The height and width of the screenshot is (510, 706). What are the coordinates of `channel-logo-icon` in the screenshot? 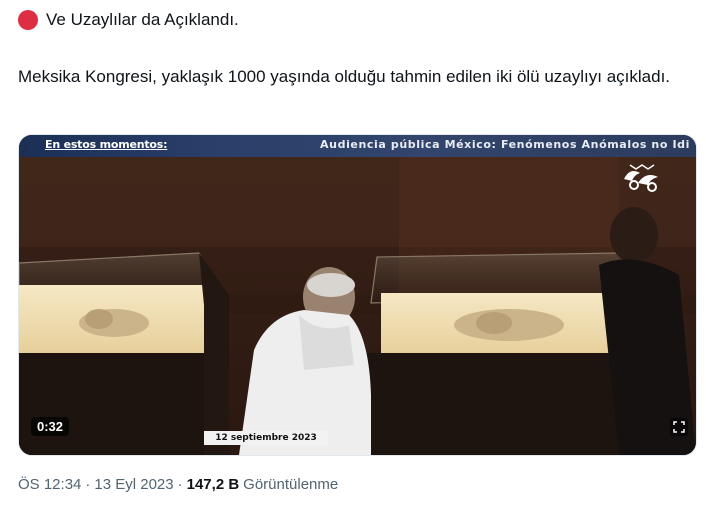 It's located at (641, 178).